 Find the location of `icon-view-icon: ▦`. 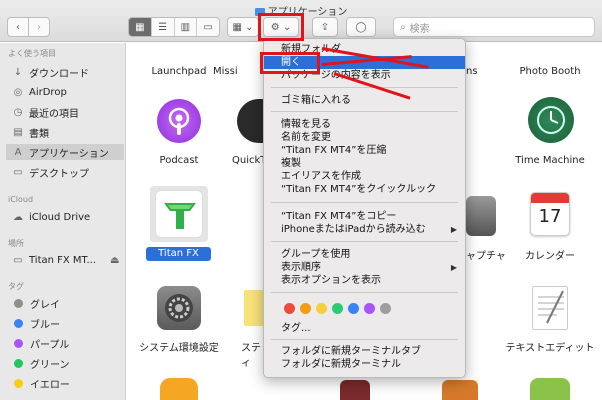

icon-view-icon: ▦ is located at coordinates (140, 27).